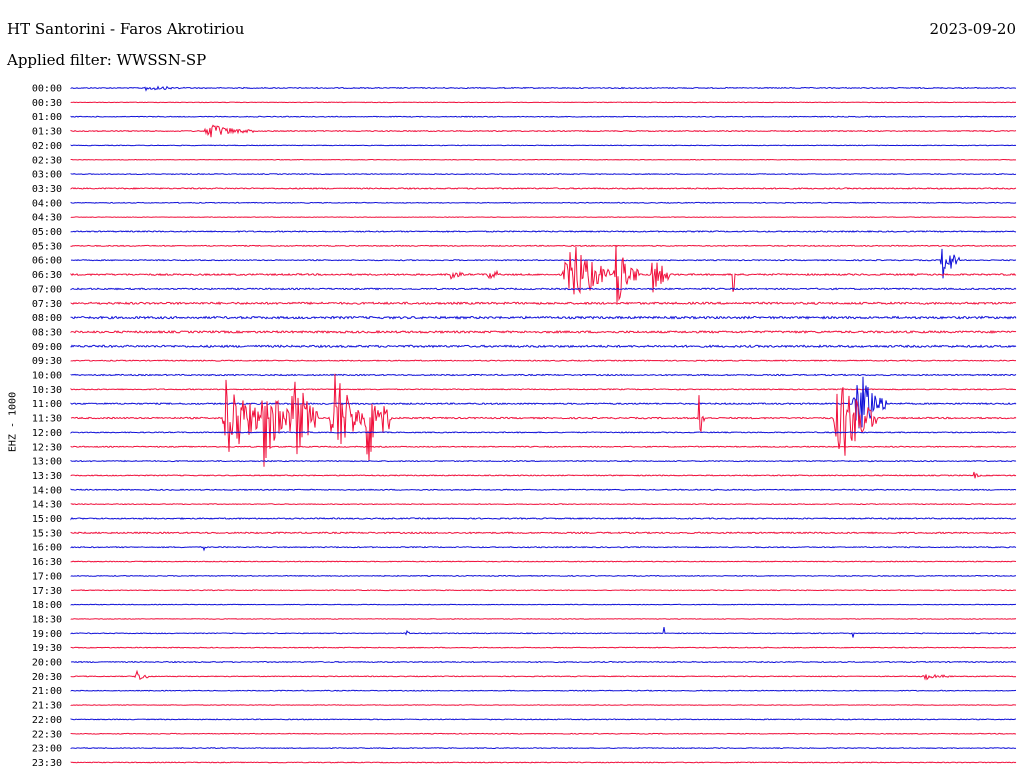  I want to click on row-time-label: 21:00, so click(47, 691).